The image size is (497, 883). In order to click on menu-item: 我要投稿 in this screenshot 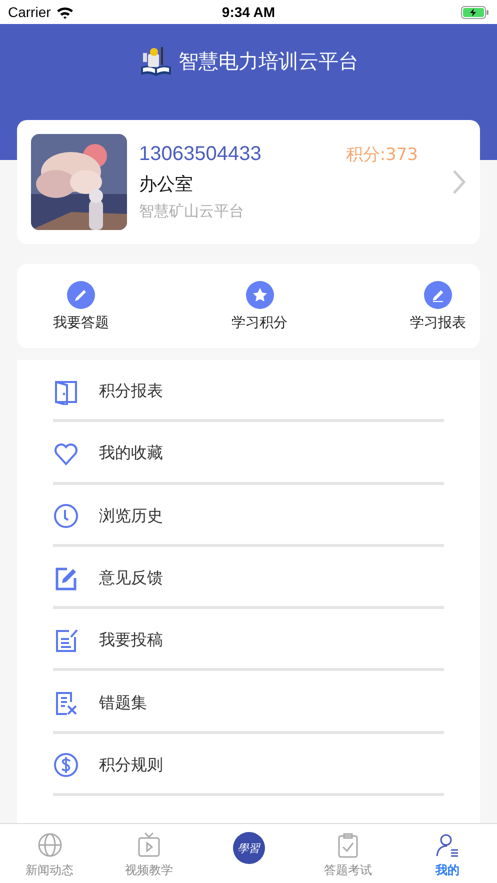, I will do `click(248, 640)`.